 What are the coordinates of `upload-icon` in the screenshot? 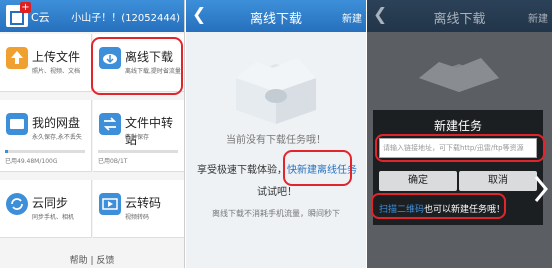 It's located at (17, 58).